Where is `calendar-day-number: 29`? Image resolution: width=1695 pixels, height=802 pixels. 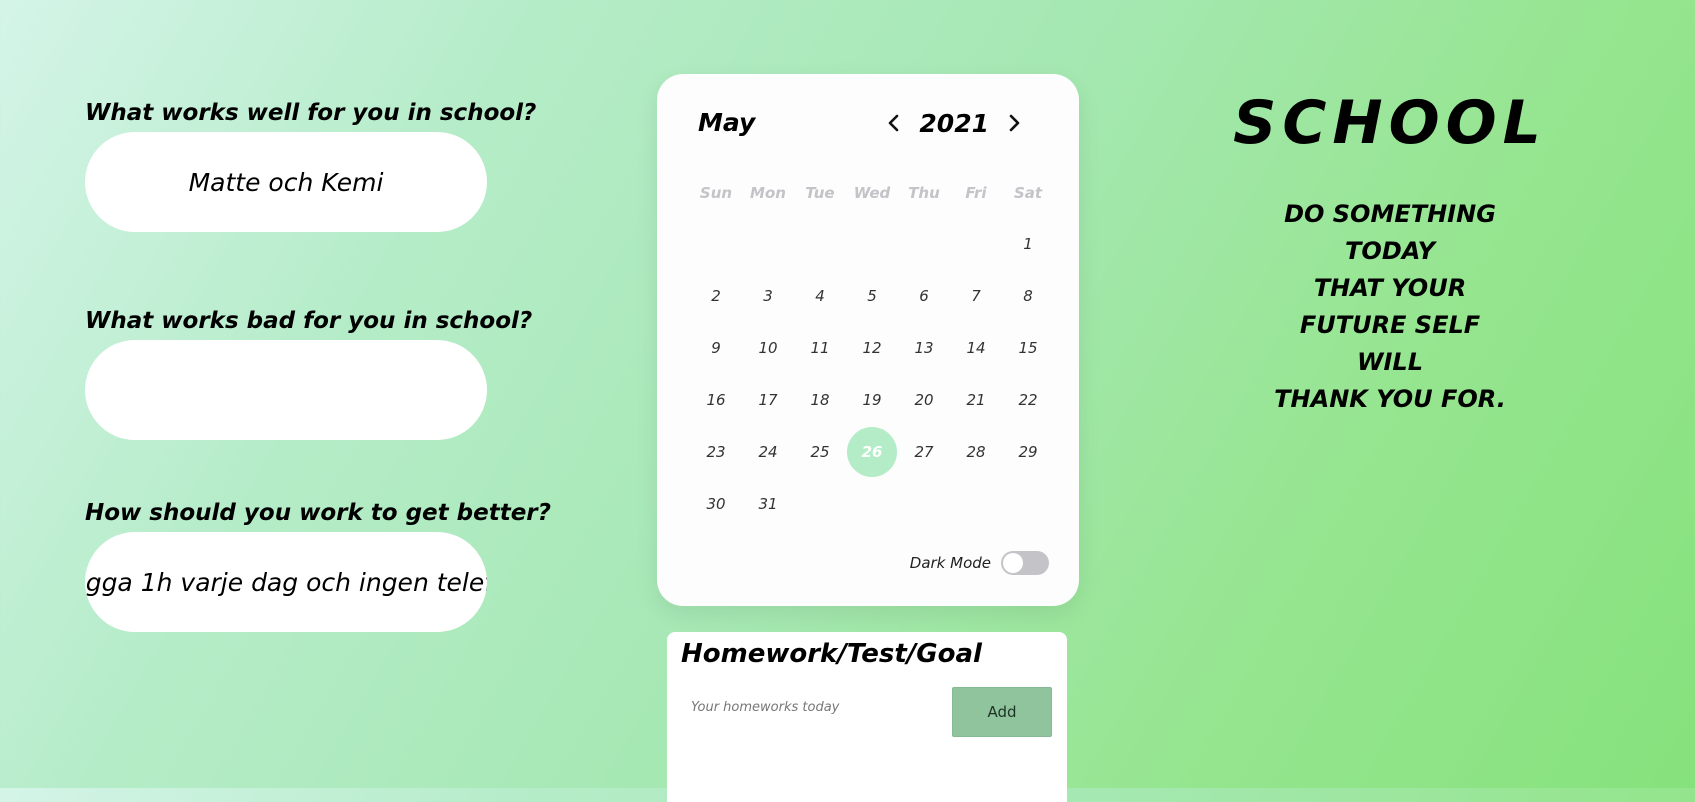
calendar-day-number: 29 is located at coordinates (1028, 452).